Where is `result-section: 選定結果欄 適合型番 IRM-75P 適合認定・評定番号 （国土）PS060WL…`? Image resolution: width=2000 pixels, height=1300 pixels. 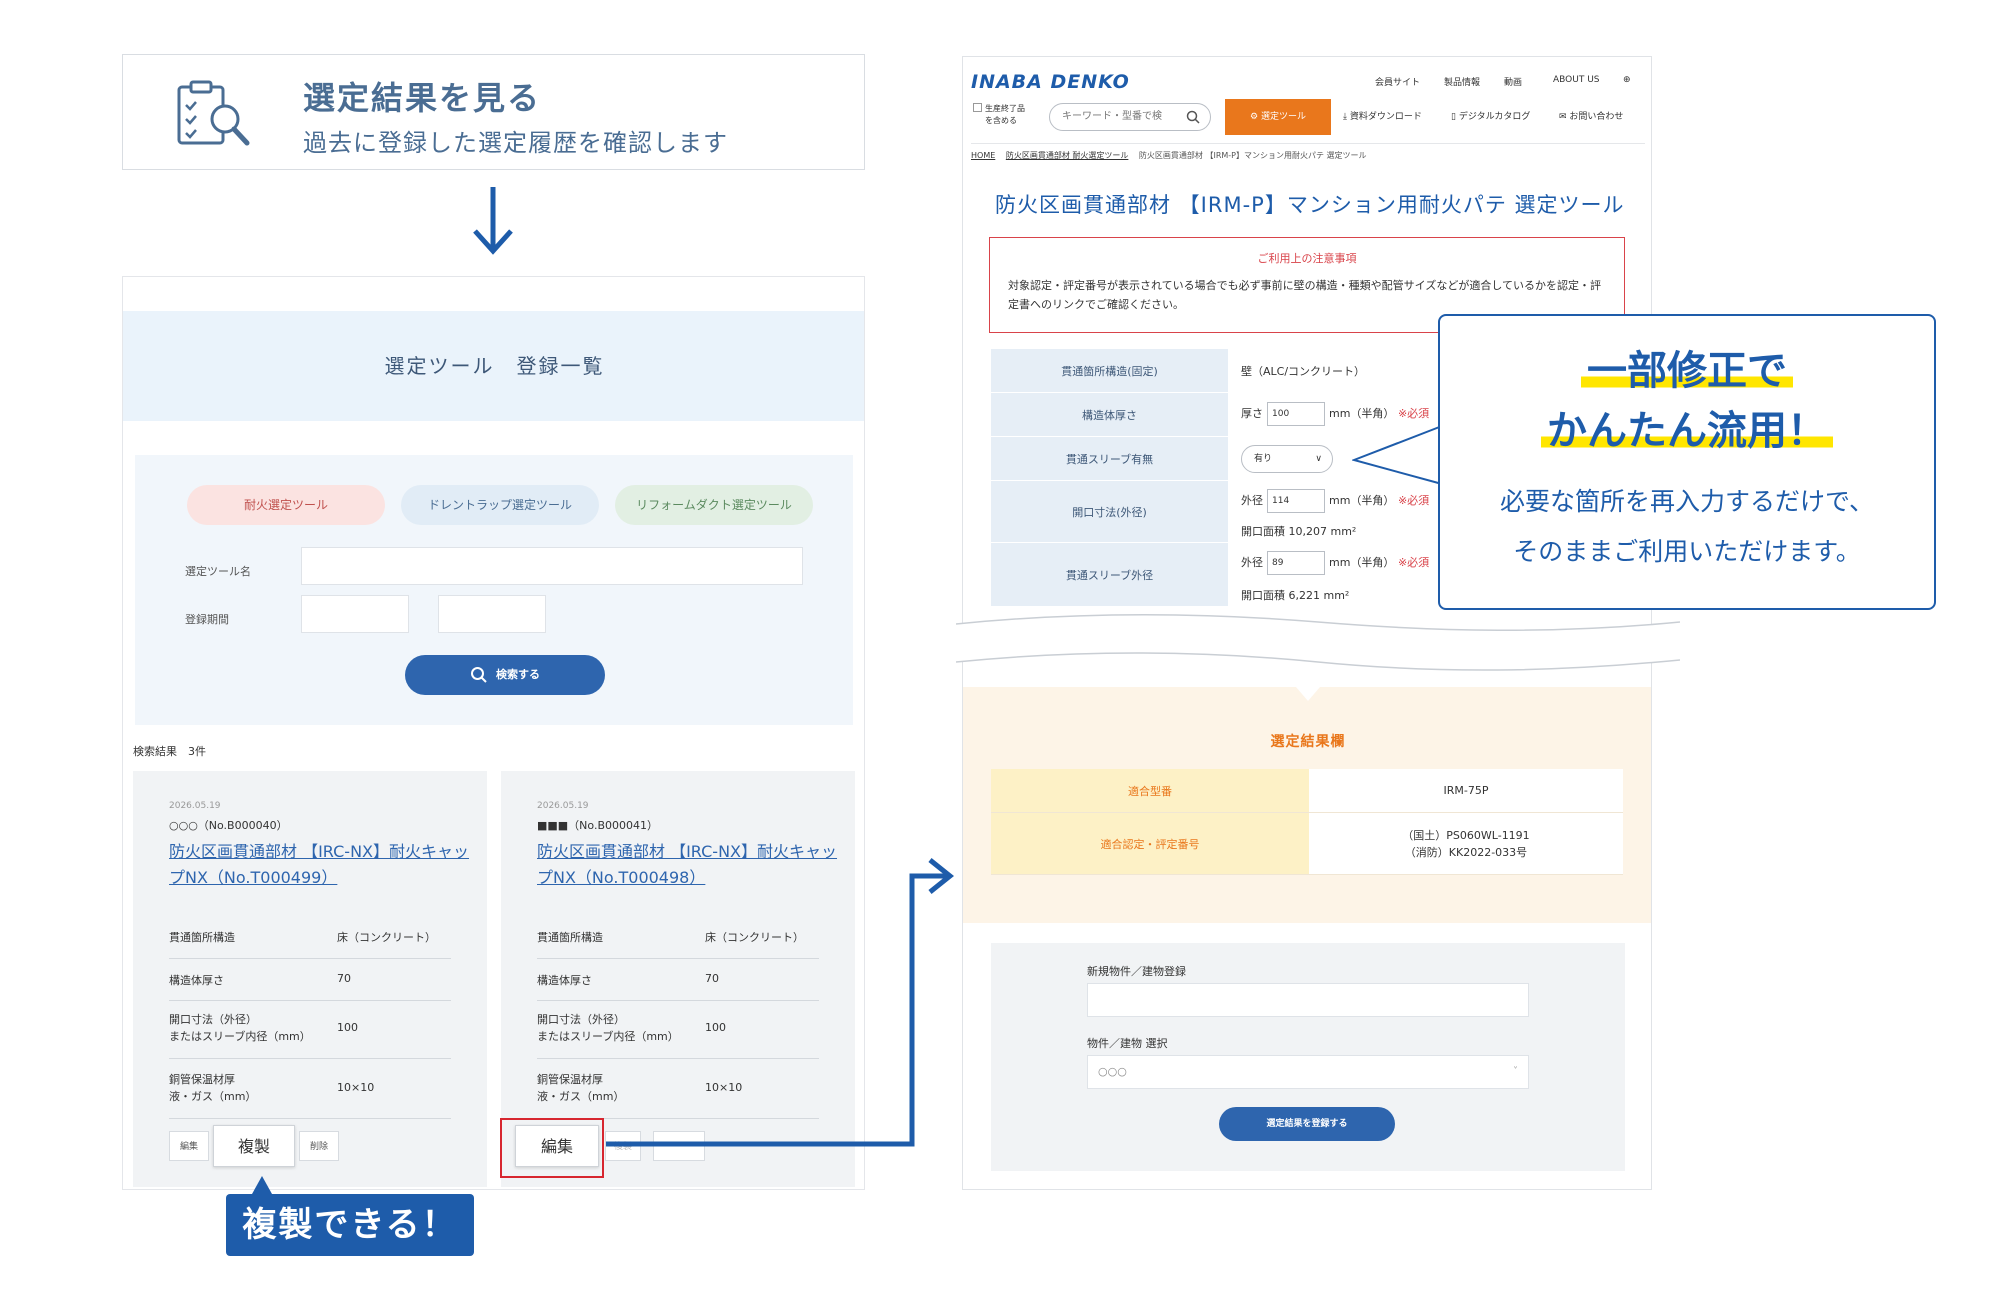 result-section: 選定結果欄 適合型番 IRM-75P 適合認定・評定番号 （国土）PS060WL… is located at coordinates (1307, 805).